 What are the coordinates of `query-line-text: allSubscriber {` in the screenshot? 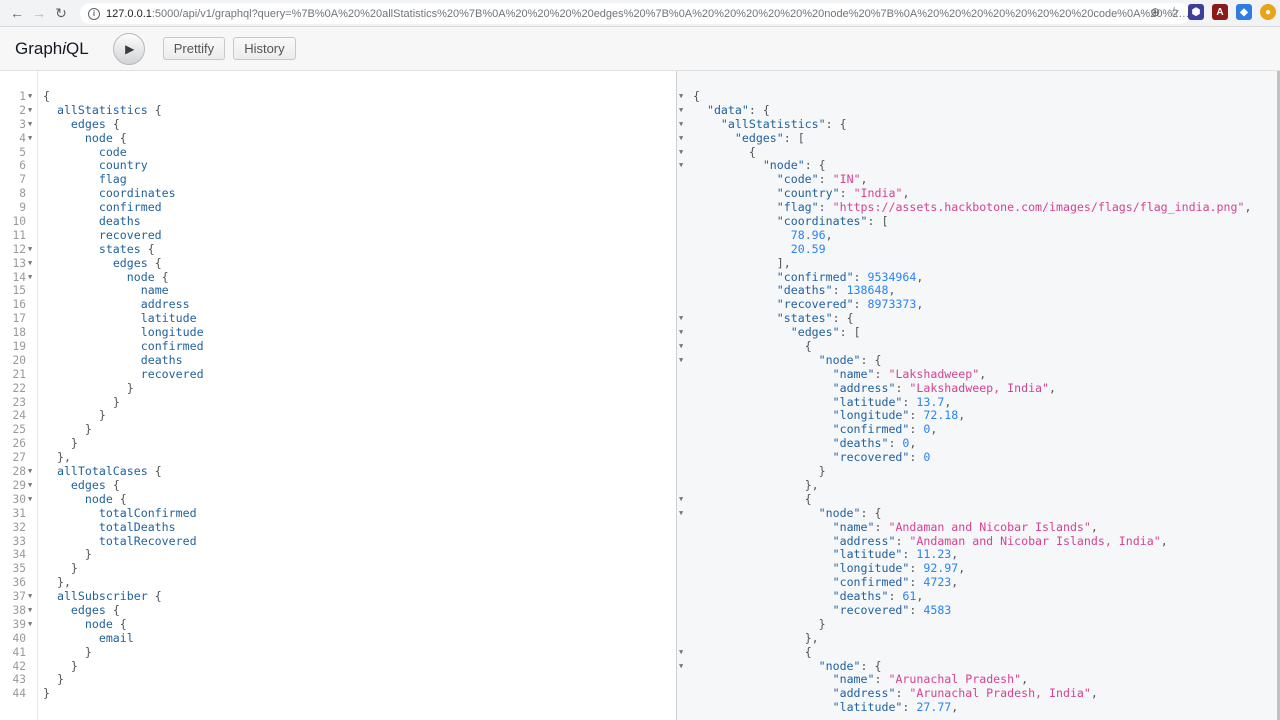 It's located at (102, 596).